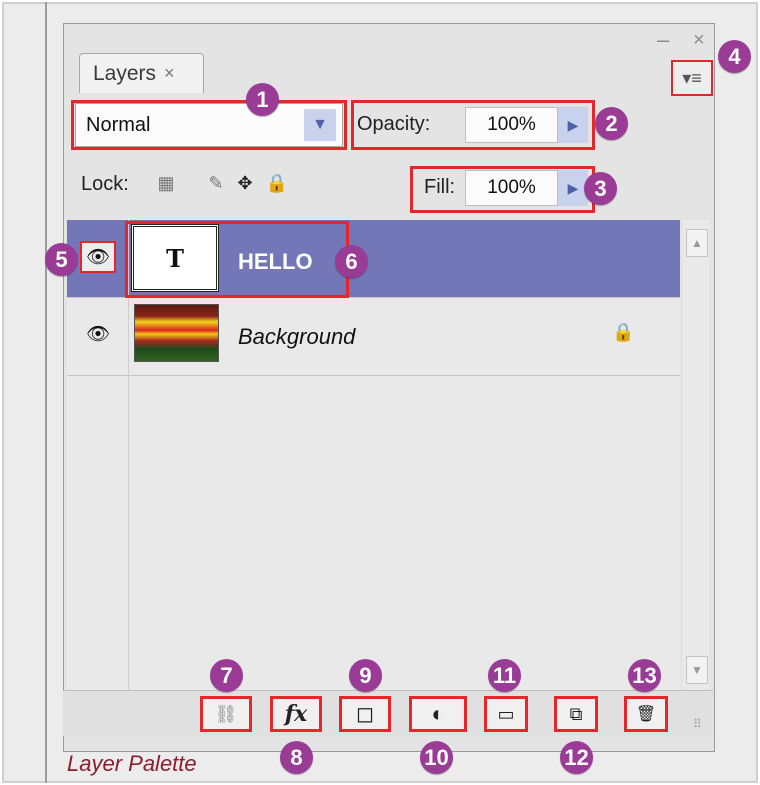 The height and width of the screenshot is (785, 760). I want to click on callout-13: 13, so click(644, 675).